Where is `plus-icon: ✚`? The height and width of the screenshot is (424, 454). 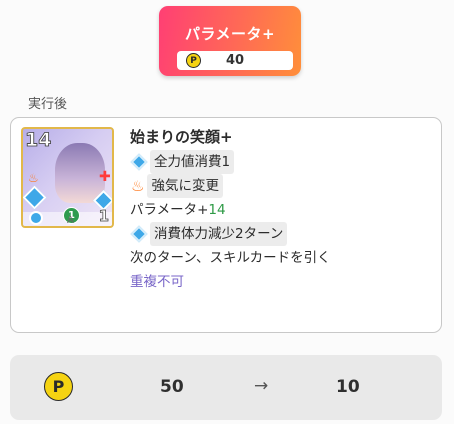
plus-icon: ✚ is located at coordinates (105, 177).